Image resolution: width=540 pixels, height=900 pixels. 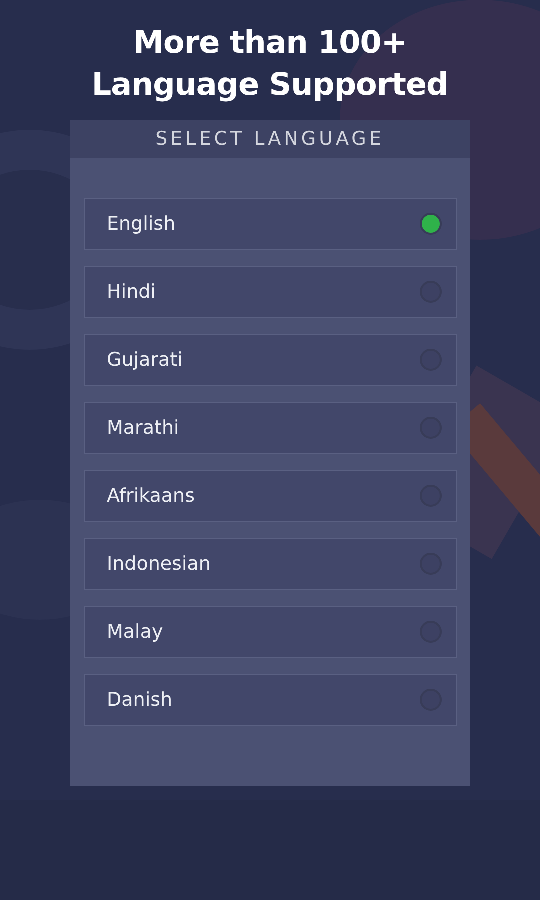 I want to click on language-option: Afrikaans, so click(x=270, y=496).